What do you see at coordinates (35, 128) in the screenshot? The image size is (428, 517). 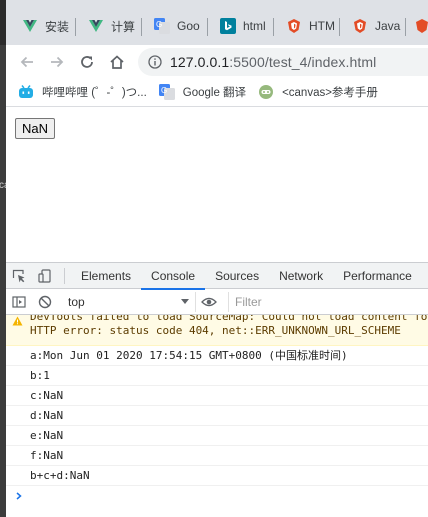 I see `nan-button: NaN` at bounding box center [35, 128].